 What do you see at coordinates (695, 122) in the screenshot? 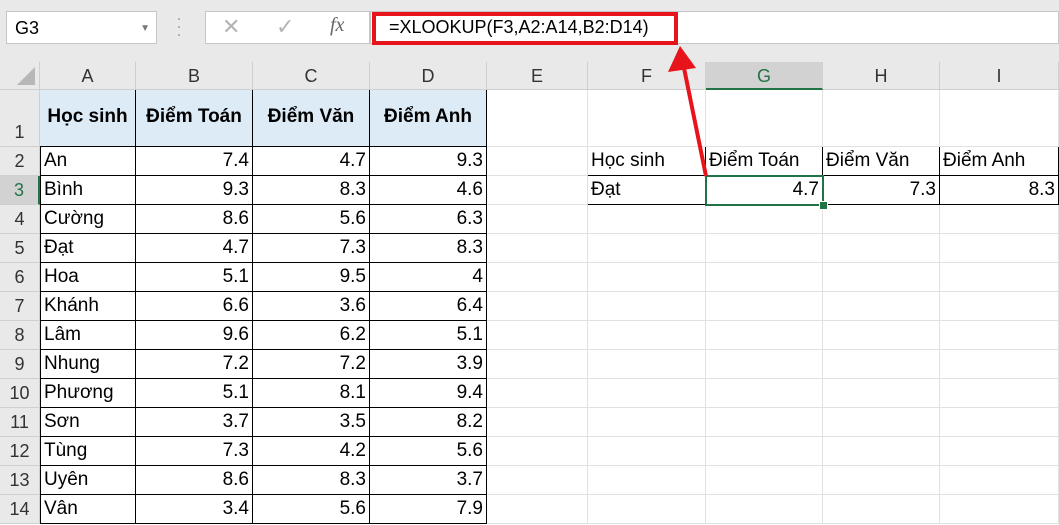
I see `arrow-line` at bounding box center [695, 122].